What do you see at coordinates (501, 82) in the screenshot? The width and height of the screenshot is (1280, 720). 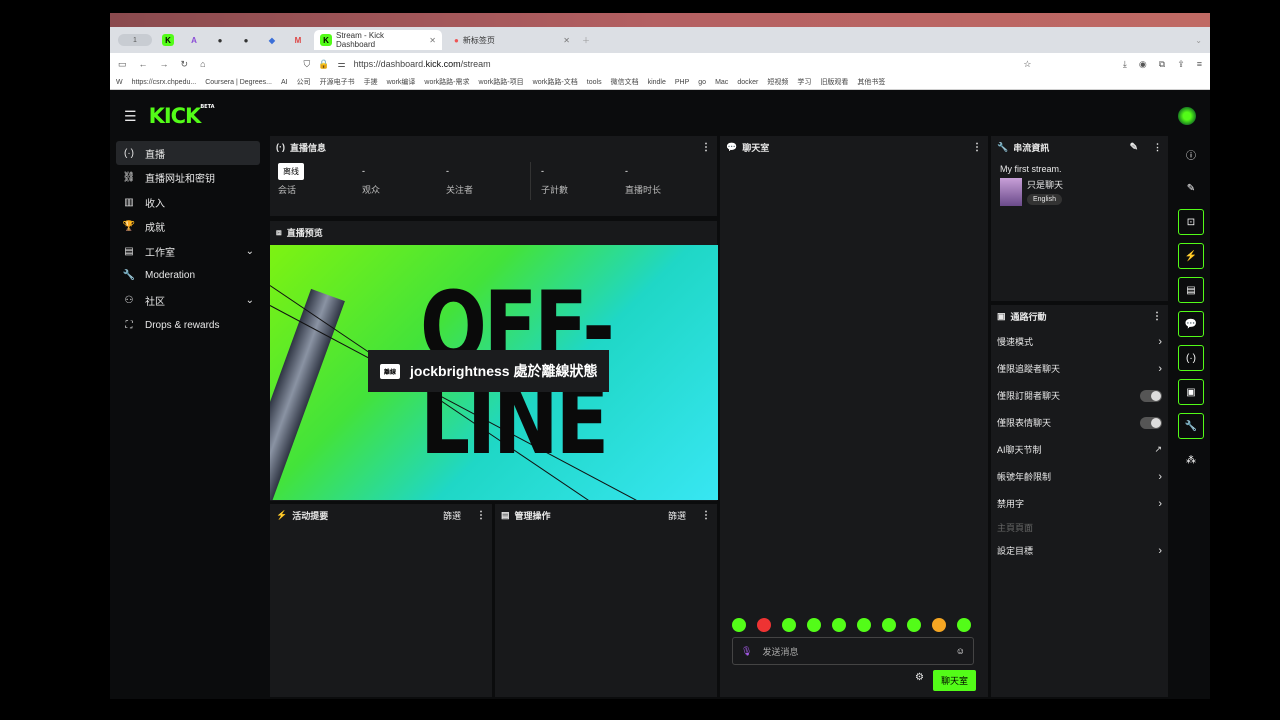 I see `bookmark-item: work路路-项目` at bounding box center [501, 82].